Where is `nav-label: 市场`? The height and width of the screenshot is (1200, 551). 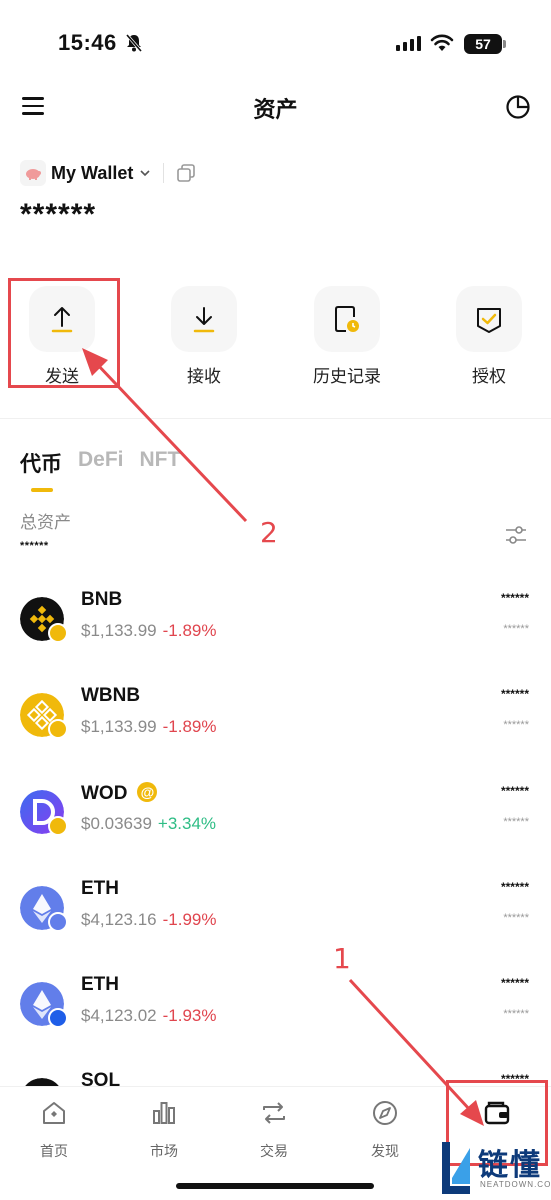 nav-label: 市场 is located at coordinates (164, 1151).